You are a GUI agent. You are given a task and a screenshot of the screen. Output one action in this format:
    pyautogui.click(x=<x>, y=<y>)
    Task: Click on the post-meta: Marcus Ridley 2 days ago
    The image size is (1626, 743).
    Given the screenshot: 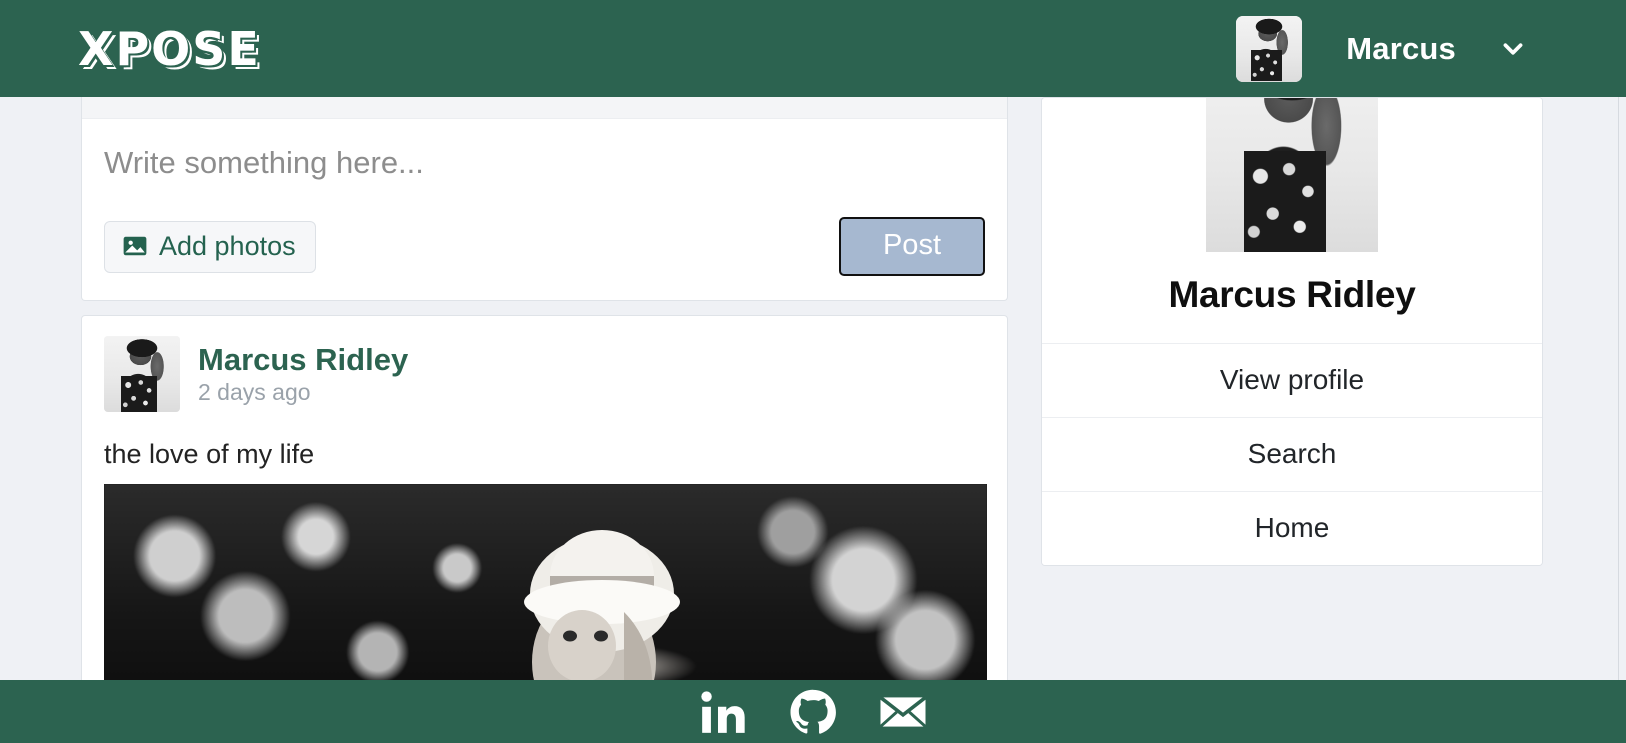 What is the action you would take?
    pyautogui.click(x=303, y=373)
    